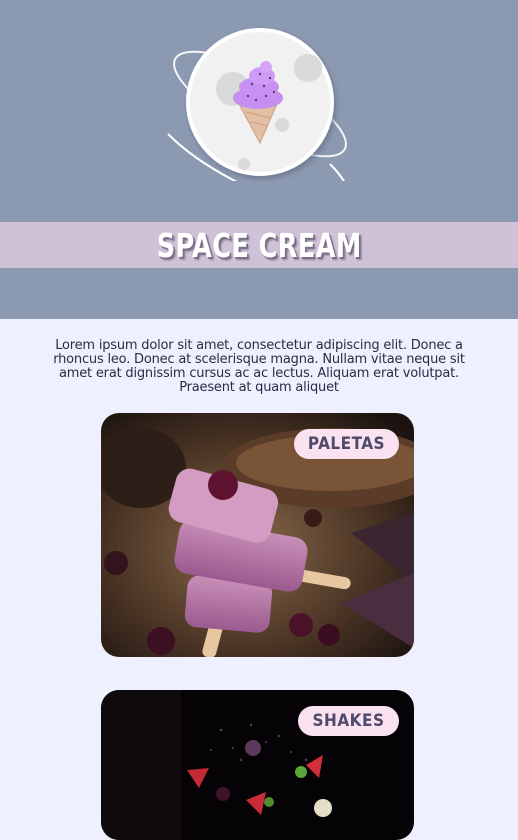  I want to click on card-shakes: SHAKES, so click(257, 765).